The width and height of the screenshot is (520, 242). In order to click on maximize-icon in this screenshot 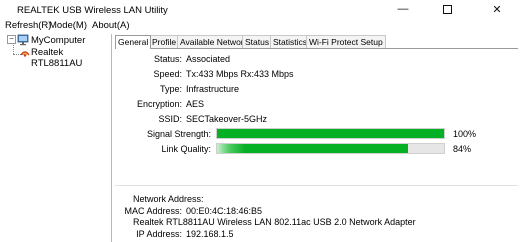, I will do `click(447, 9)`.